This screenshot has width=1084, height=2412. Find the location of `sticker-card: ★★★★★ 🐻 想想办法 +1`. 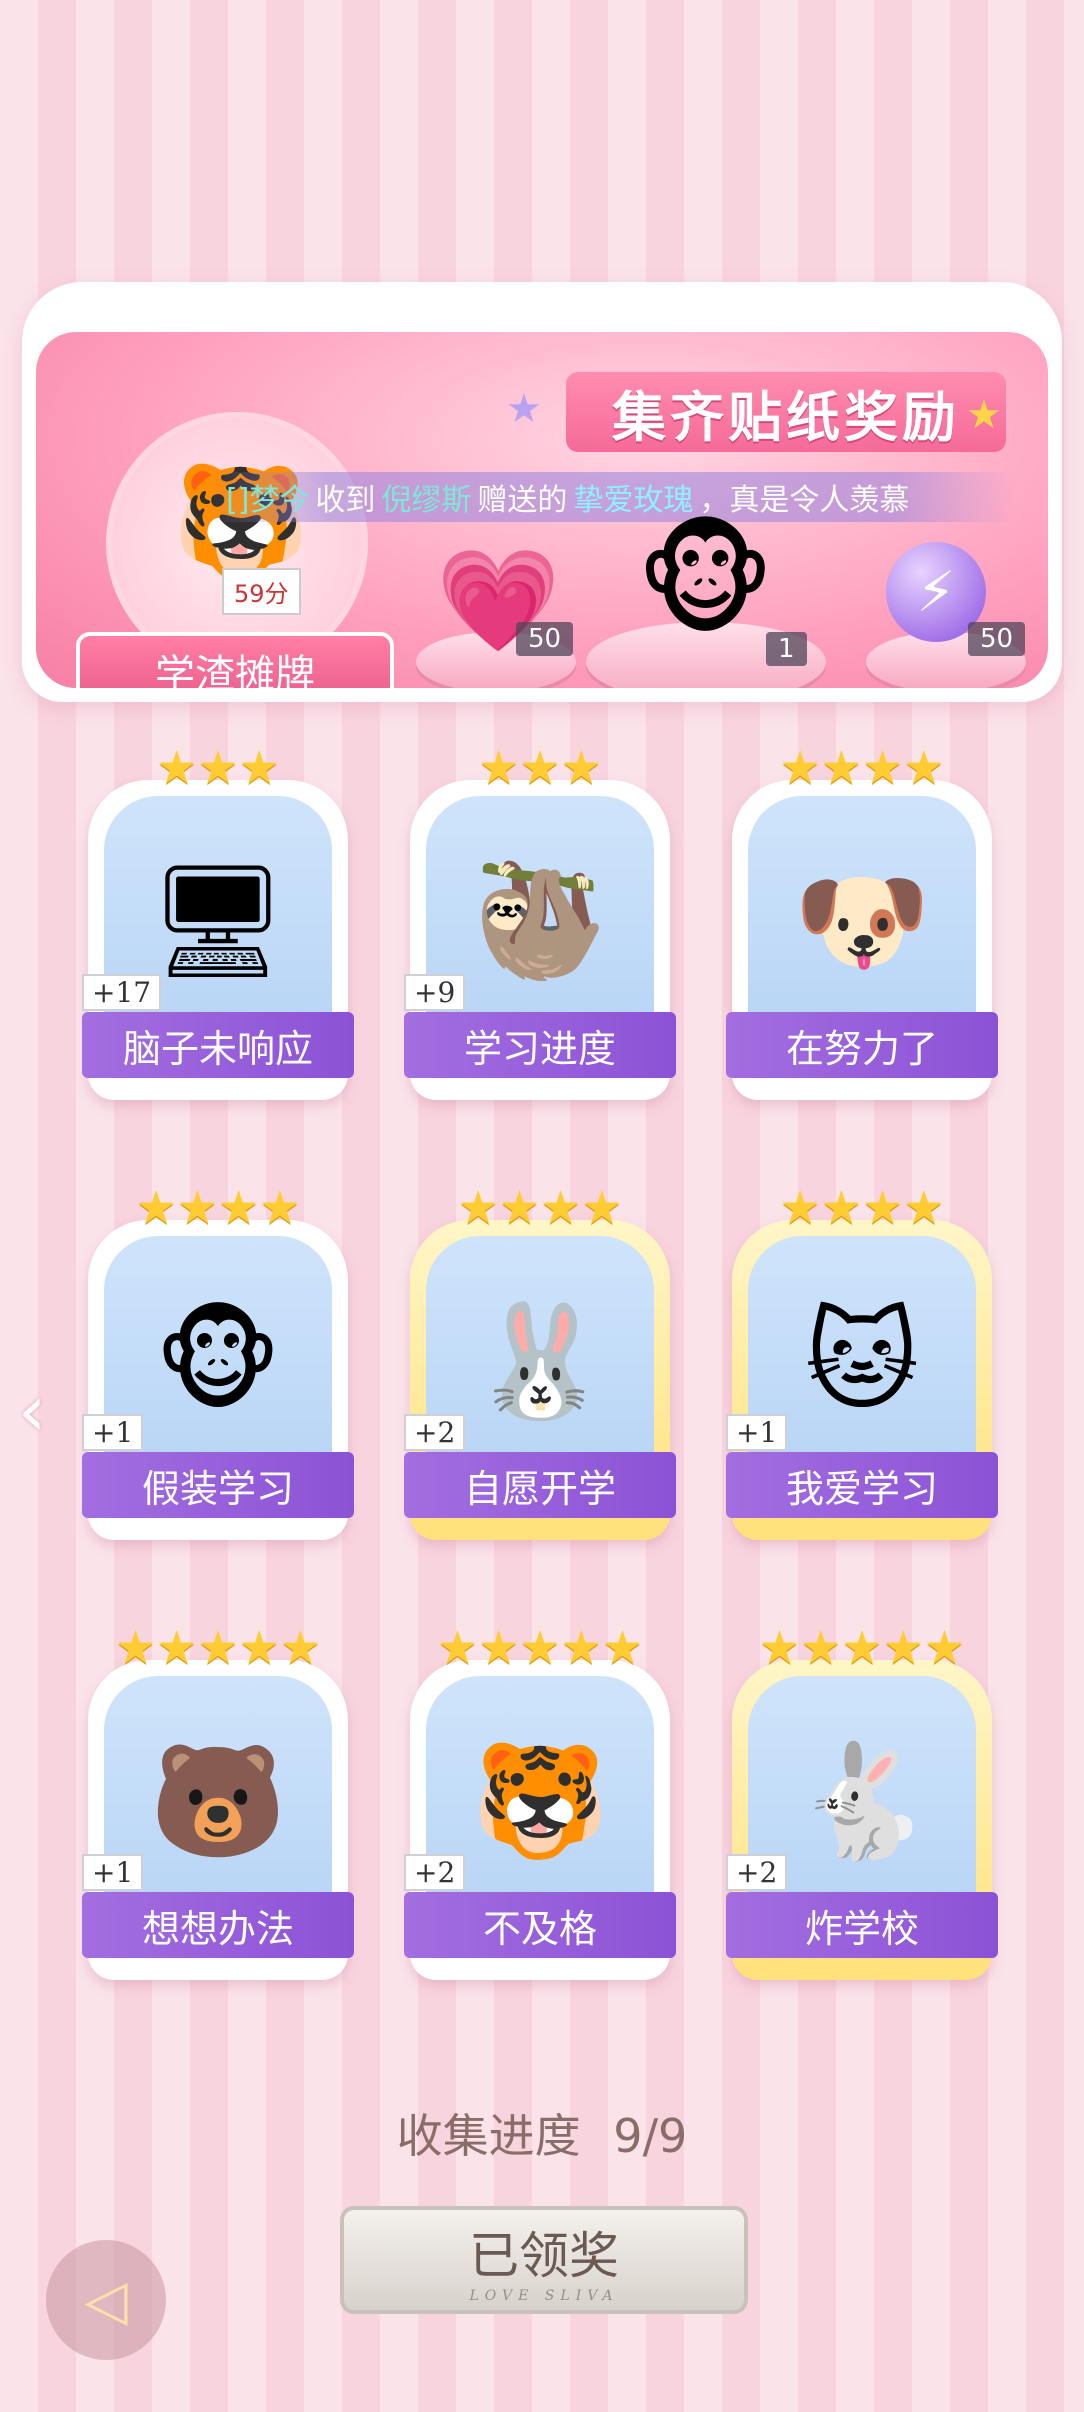

sticker-card: ★★★★★ 🐻 想想办法 +1 is located at coordinates (218, 1800).